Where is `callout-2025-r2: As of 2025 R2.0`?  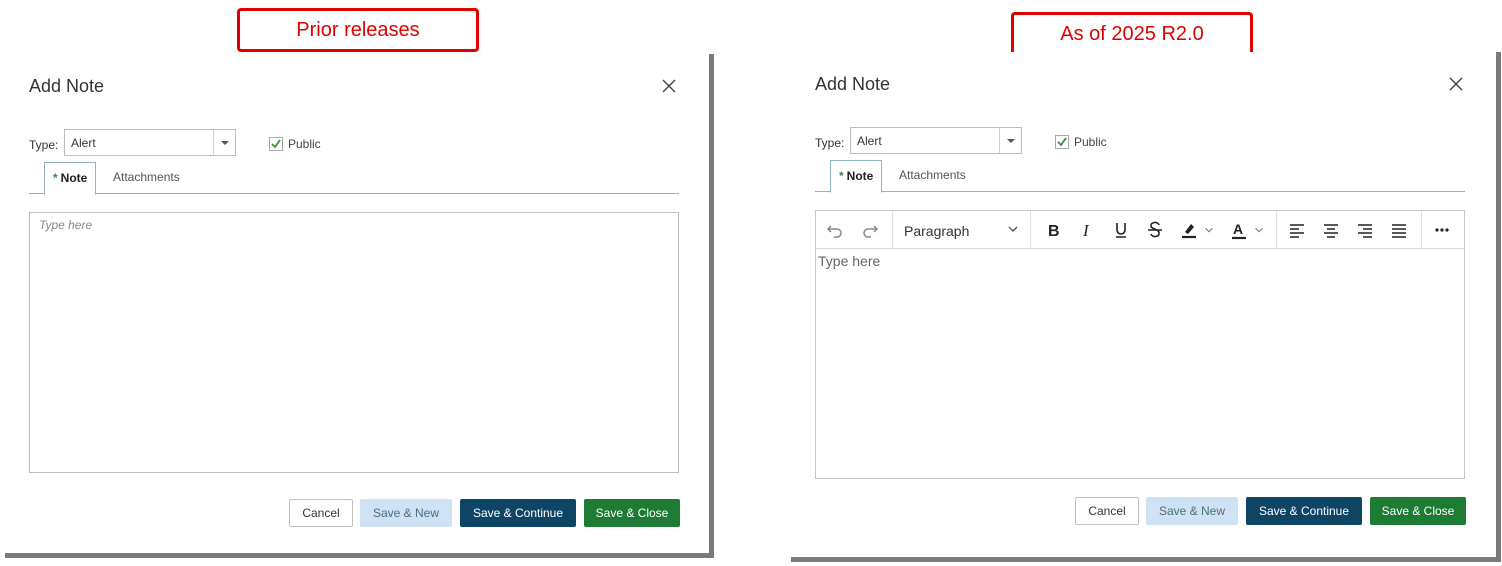 callout-2025-r2: As of 2025 R2.0 is located at coordinates (1132, 34).